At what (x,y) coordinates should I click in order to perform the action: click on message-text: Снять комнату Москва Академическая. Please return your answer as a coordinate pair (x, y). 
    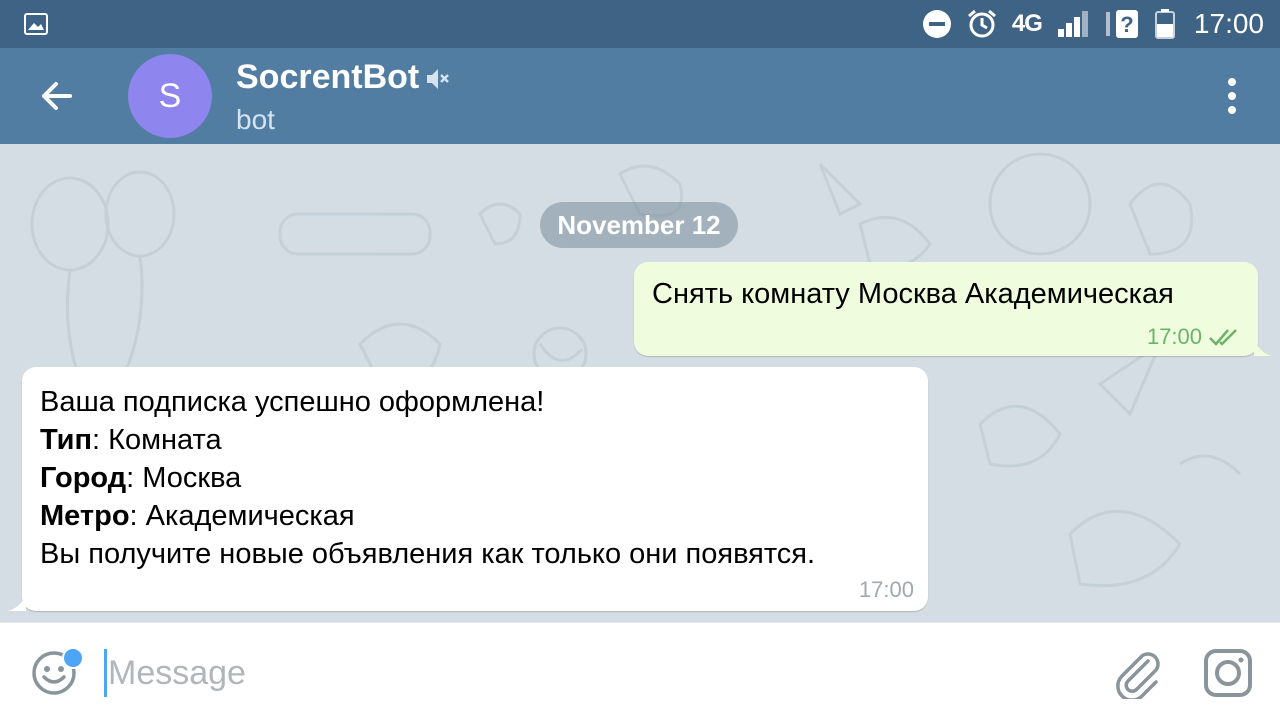
    Looking at the image, I should click on (913, 294).